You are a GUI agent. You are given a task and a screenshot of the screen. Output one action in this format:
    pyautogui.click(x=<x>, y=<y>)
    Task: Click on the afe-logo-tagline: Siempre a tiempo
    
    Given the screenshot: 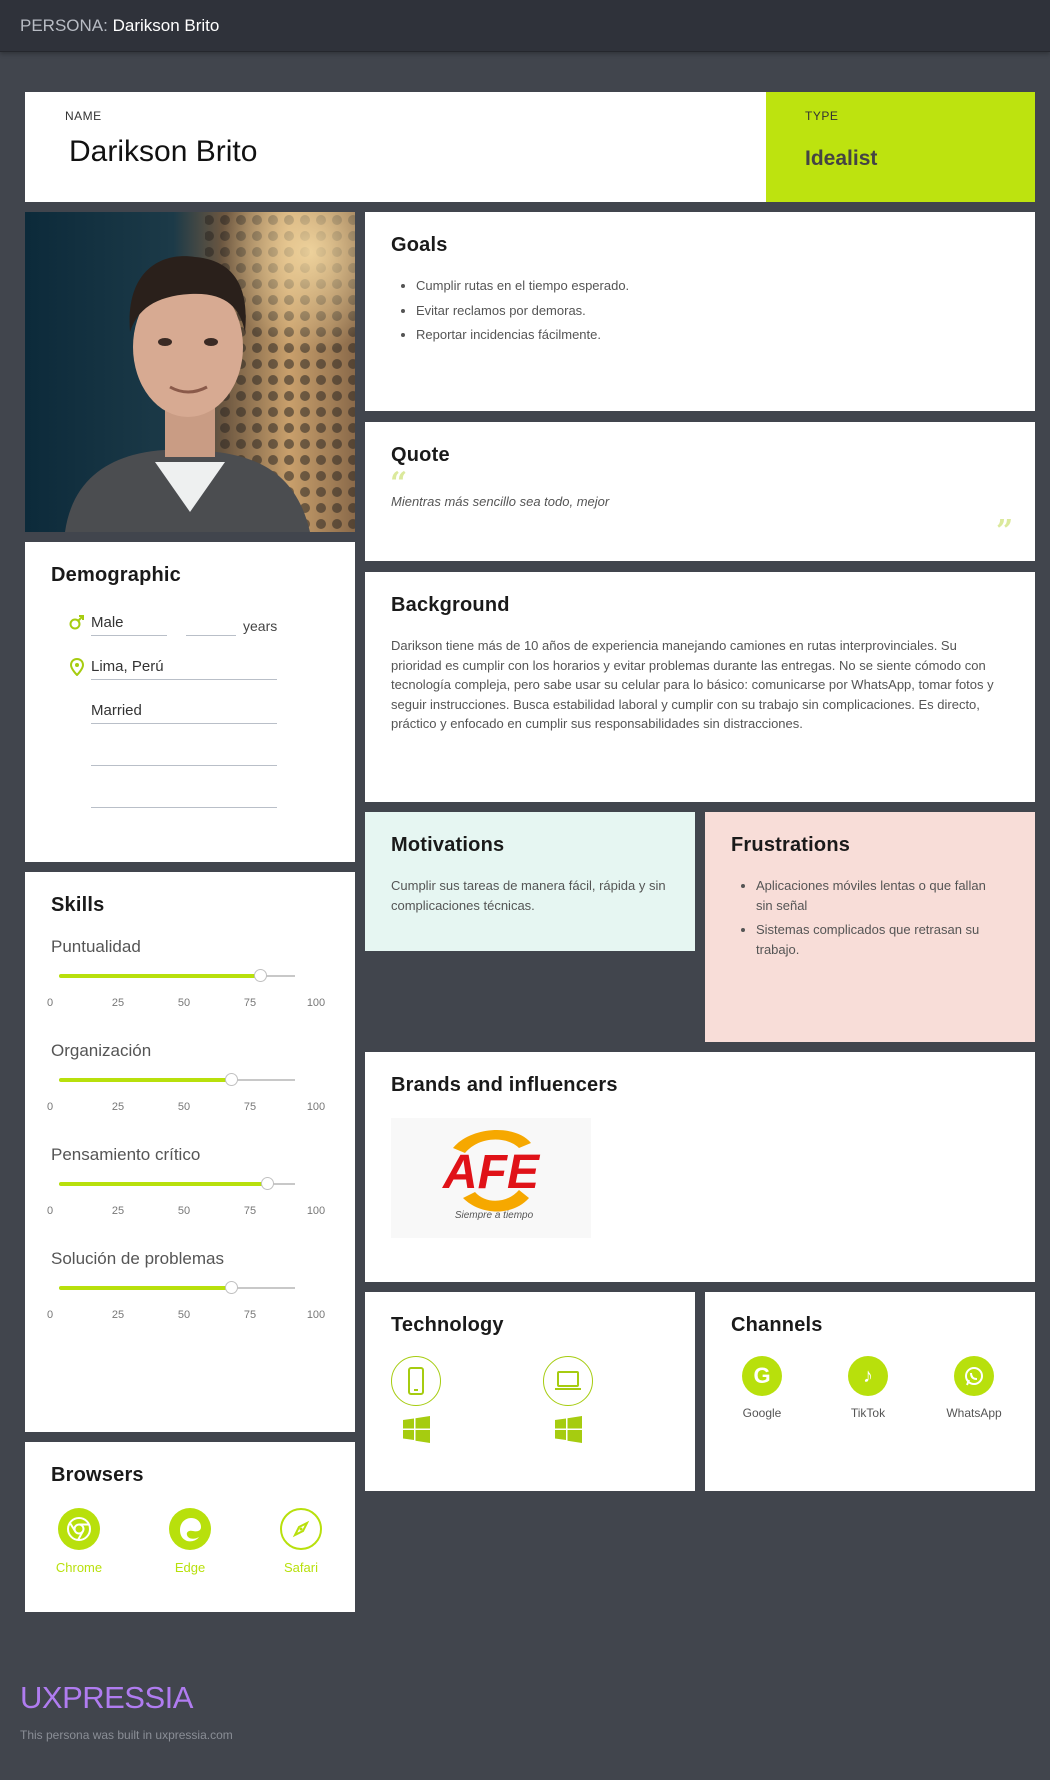 What is the action you would take?
    pyautogui.click(x=494, y=1215)
    